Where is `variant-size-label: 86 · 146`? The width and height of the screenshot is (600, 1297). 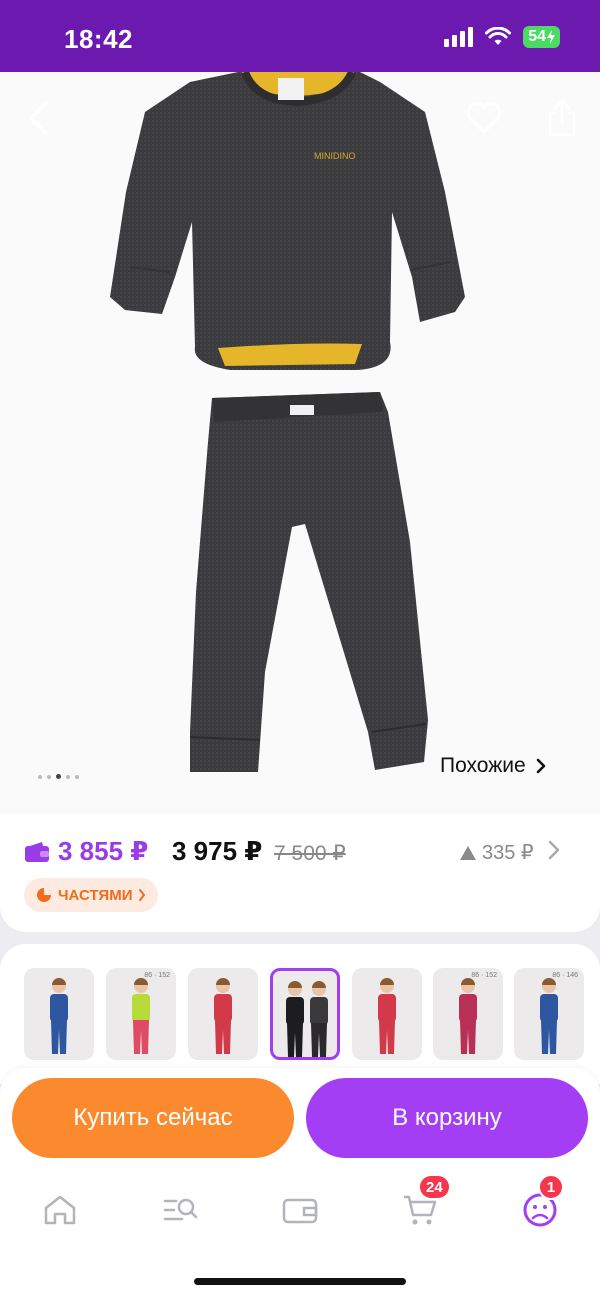 variant-size-label: 86 · 146 is located at coordinates (565, 975).